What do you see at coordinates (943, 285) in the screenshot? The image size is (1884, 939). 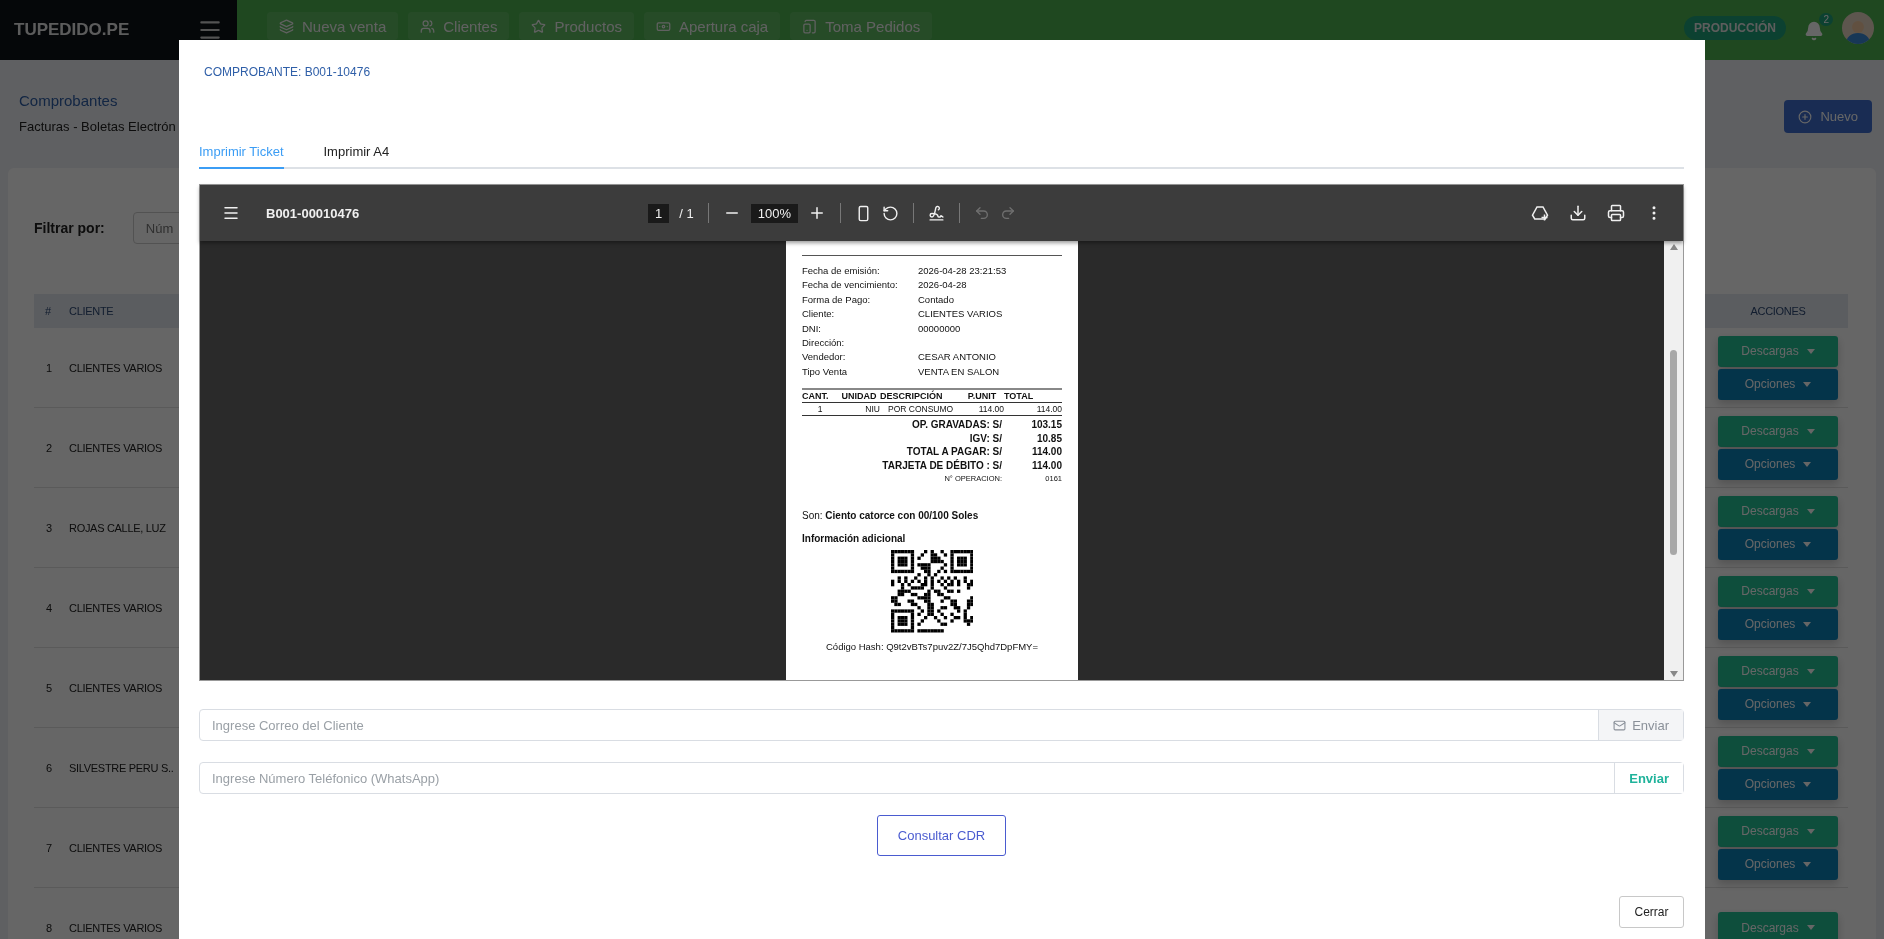 I see `receipt-value: 2026-04-28` at bounding box center [943, 285].